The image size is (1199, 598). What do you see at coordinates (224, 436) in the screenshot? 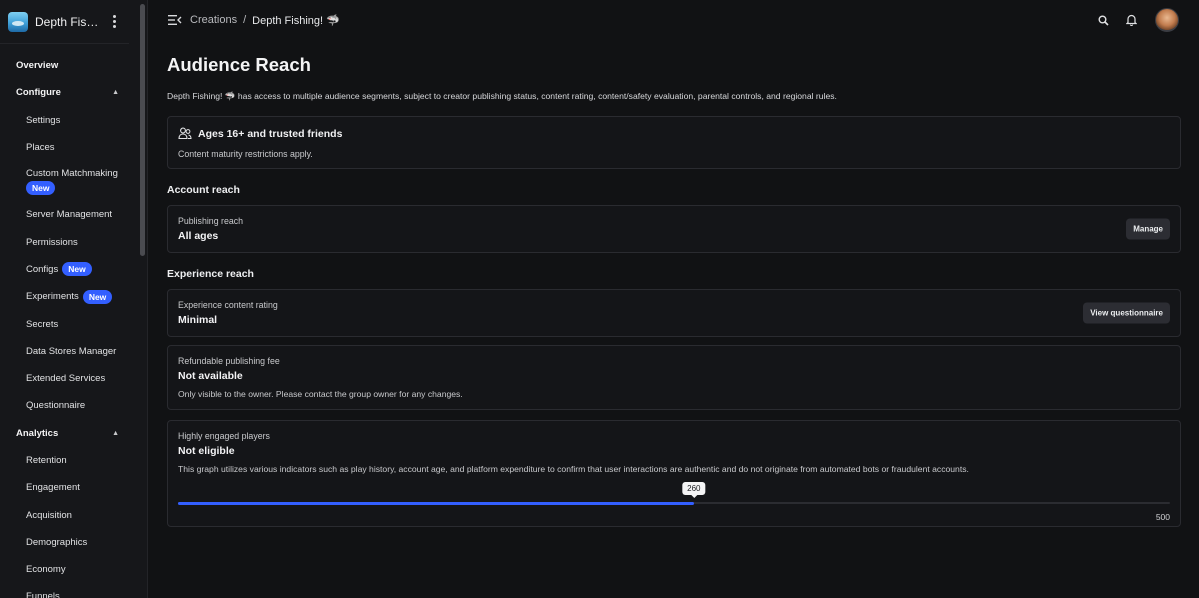
I see `engaged-players-label: Highly engaged players` at bounding box center [224, 436].